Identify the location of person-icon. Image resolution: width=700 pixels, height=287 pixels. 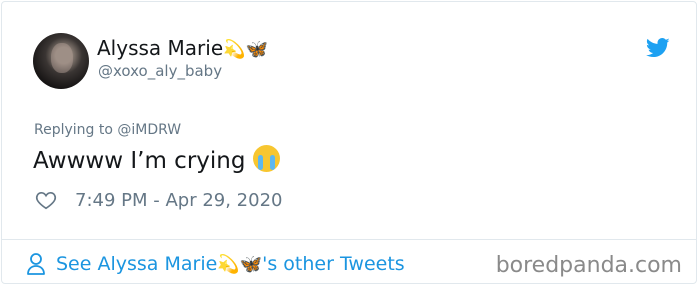
(36, 264).